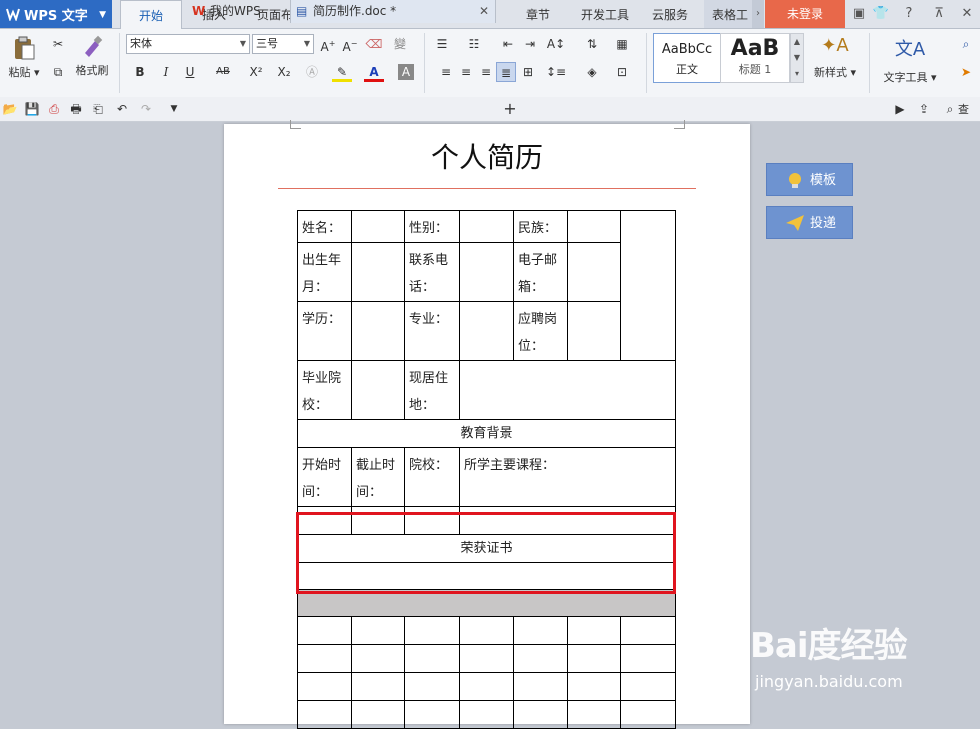 Image resolution: width=980 pixels, height=729 pixels. Describe the element at coordinates (670, 14) in the screenshot. I see `tab-cloud: 云服务` at that location.